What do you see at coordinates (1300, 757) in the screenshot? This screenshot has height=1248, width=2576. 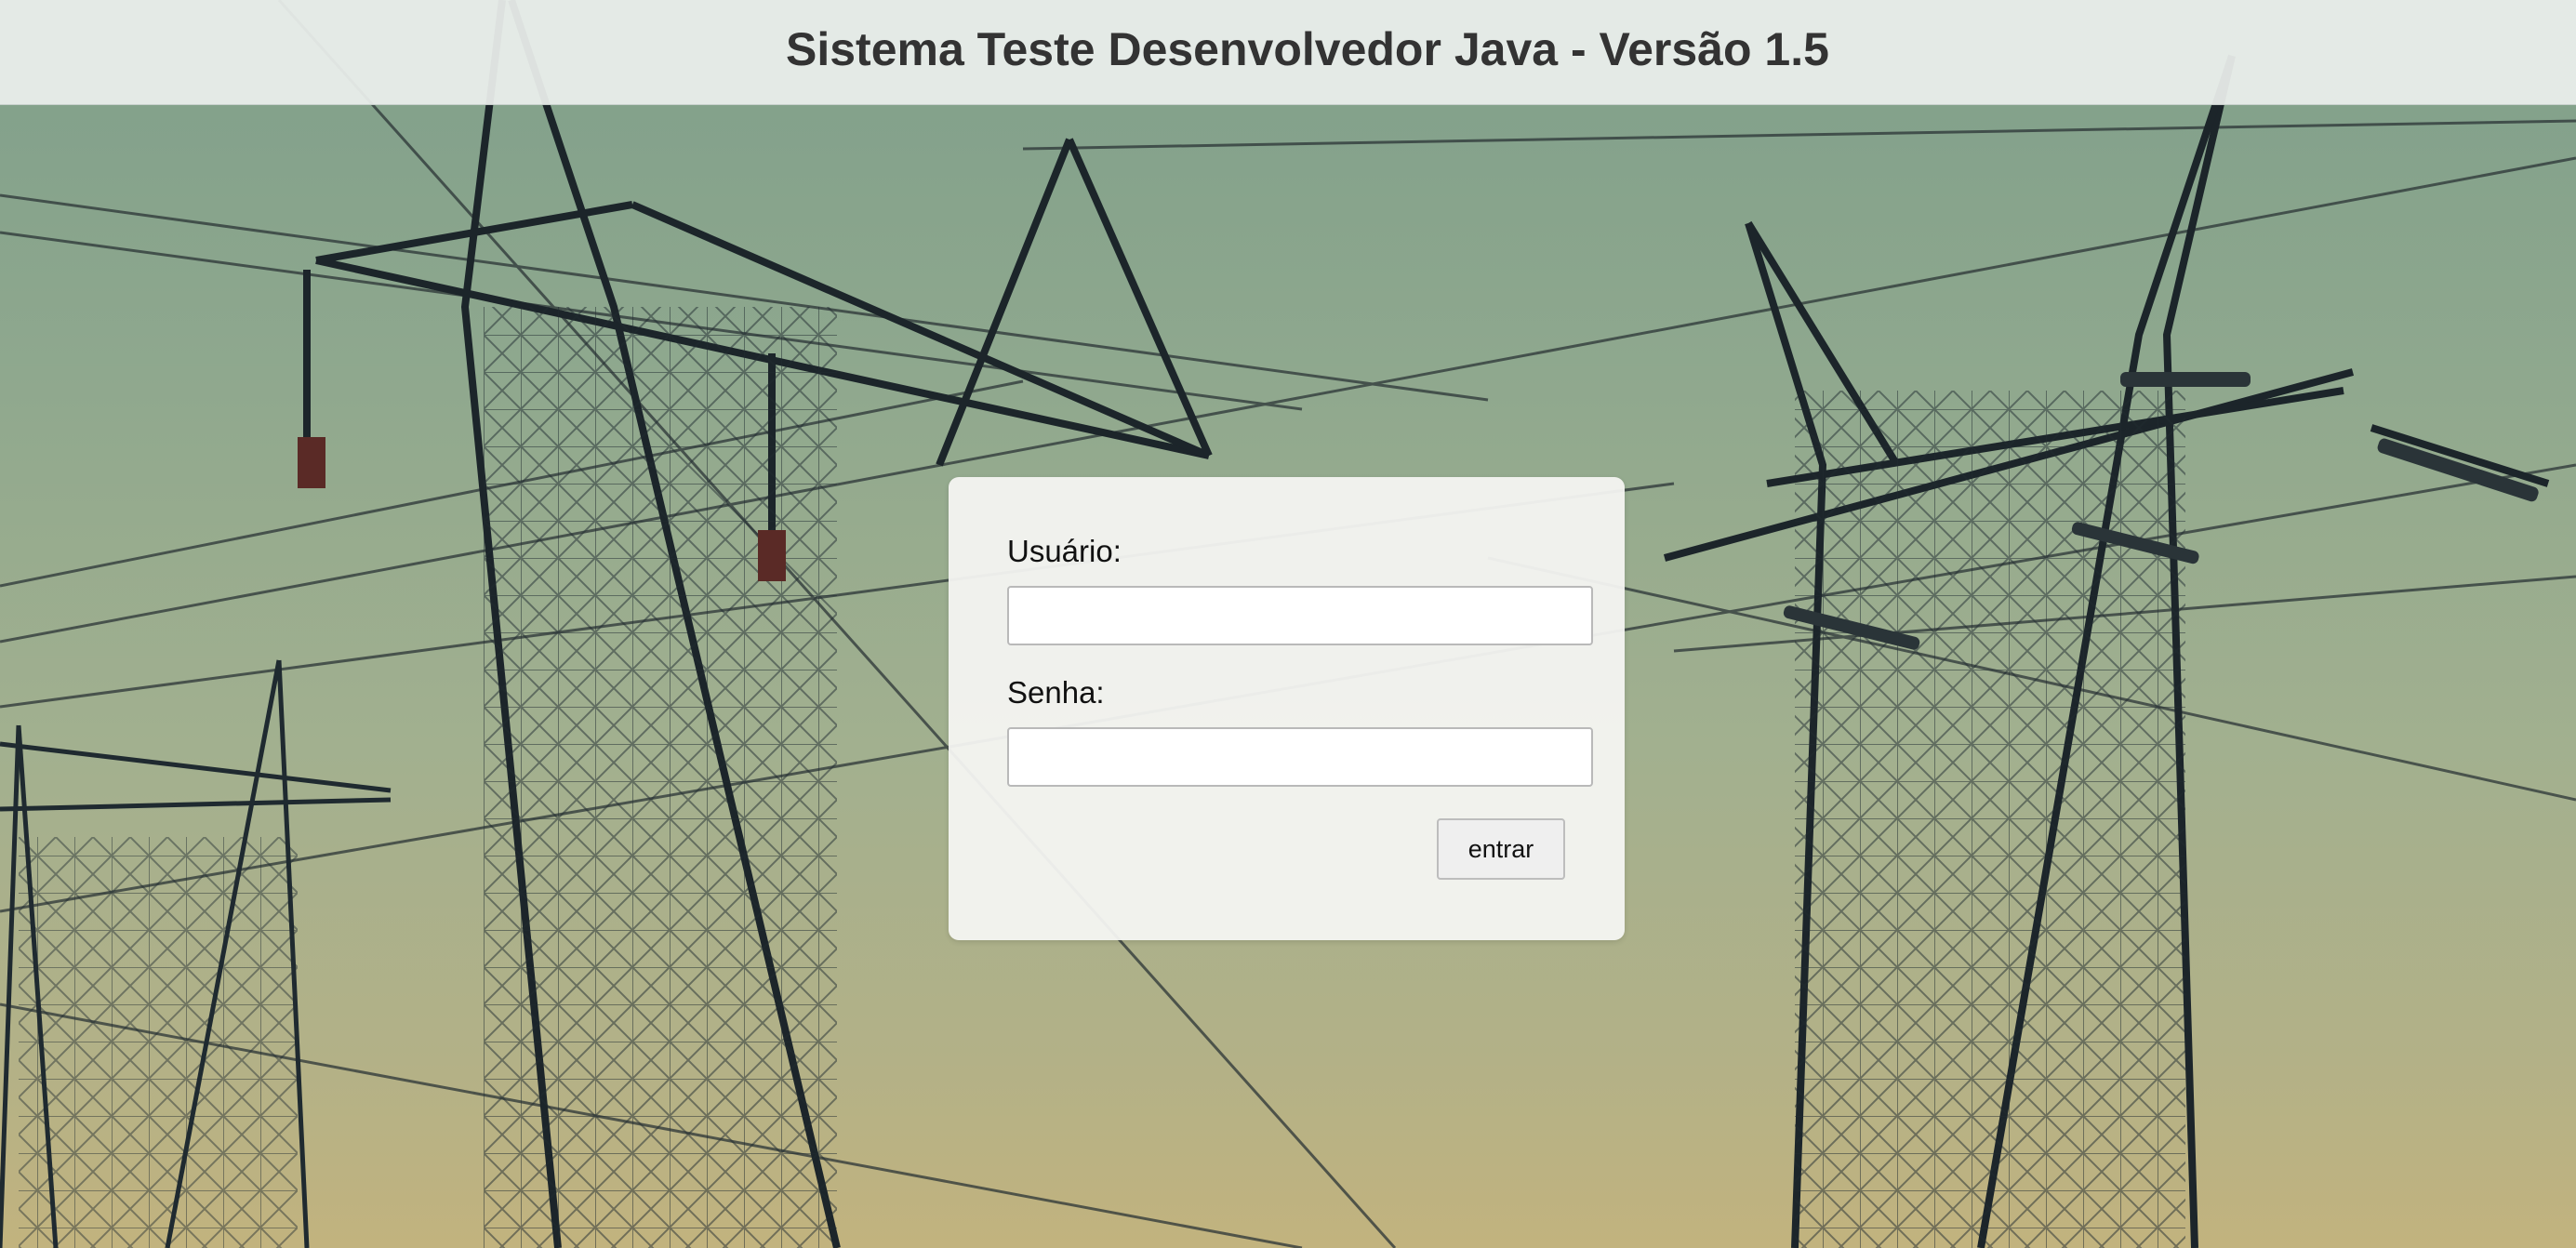 I see `password-input` at bounding box center [1300, 757].